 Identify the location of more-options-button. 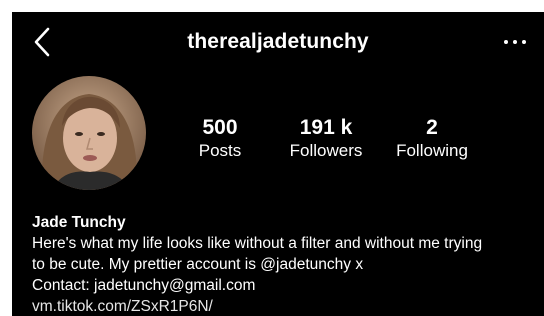
(515, 42).